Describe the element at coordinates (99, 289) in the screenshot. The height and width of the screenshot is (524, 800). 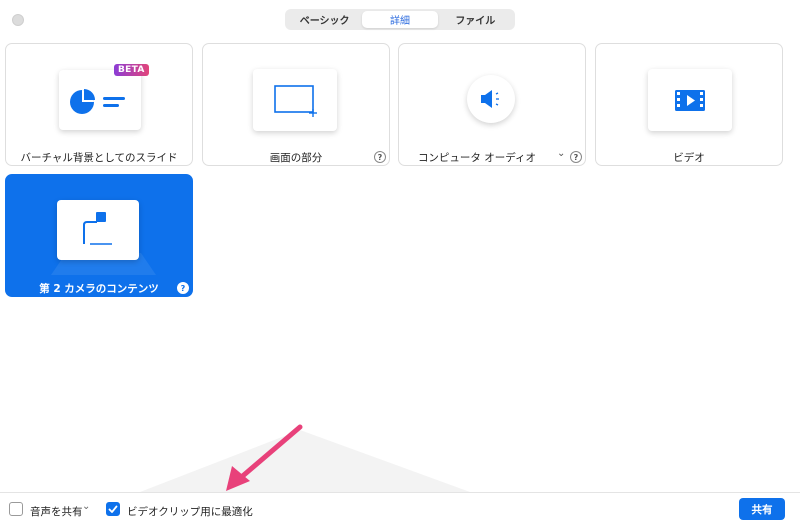
I see `card-label: 第 2 カメラのコンテンツ` at that location.